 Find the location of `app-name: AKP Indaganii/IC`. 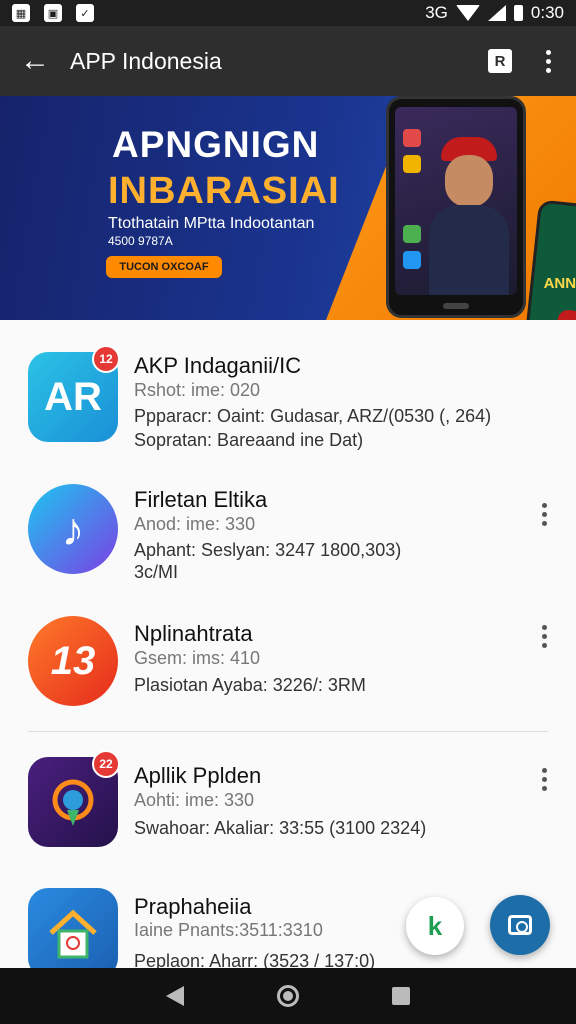

app-name: AKP Indaganii/IC is located at coordinates (218, 365).